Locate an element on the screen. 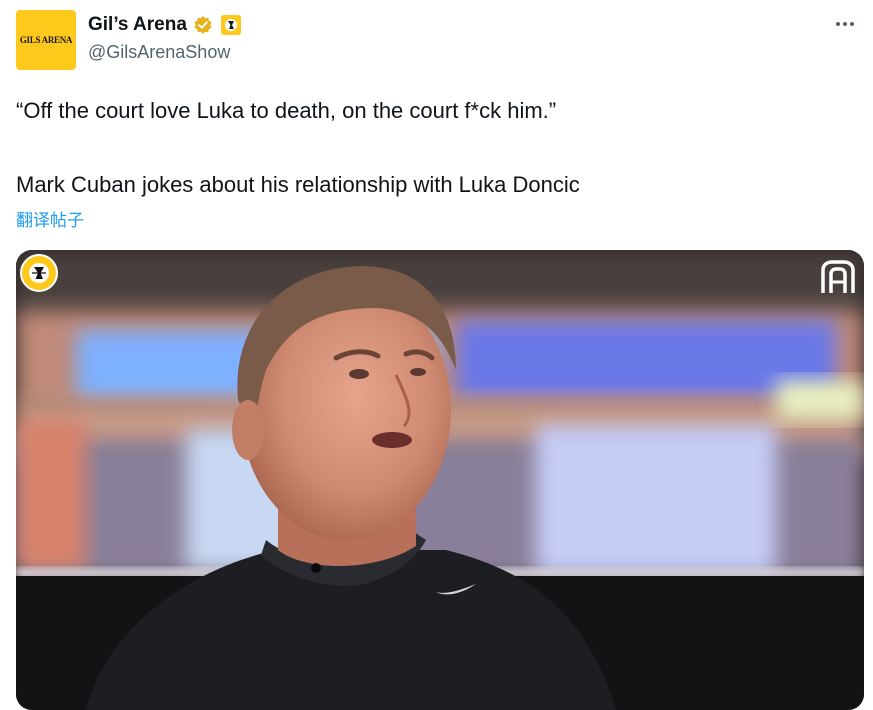 The height and width of the screenshot is (710, 873). author-name-row: Gil’s Arena is located at coordinates (164, 25).